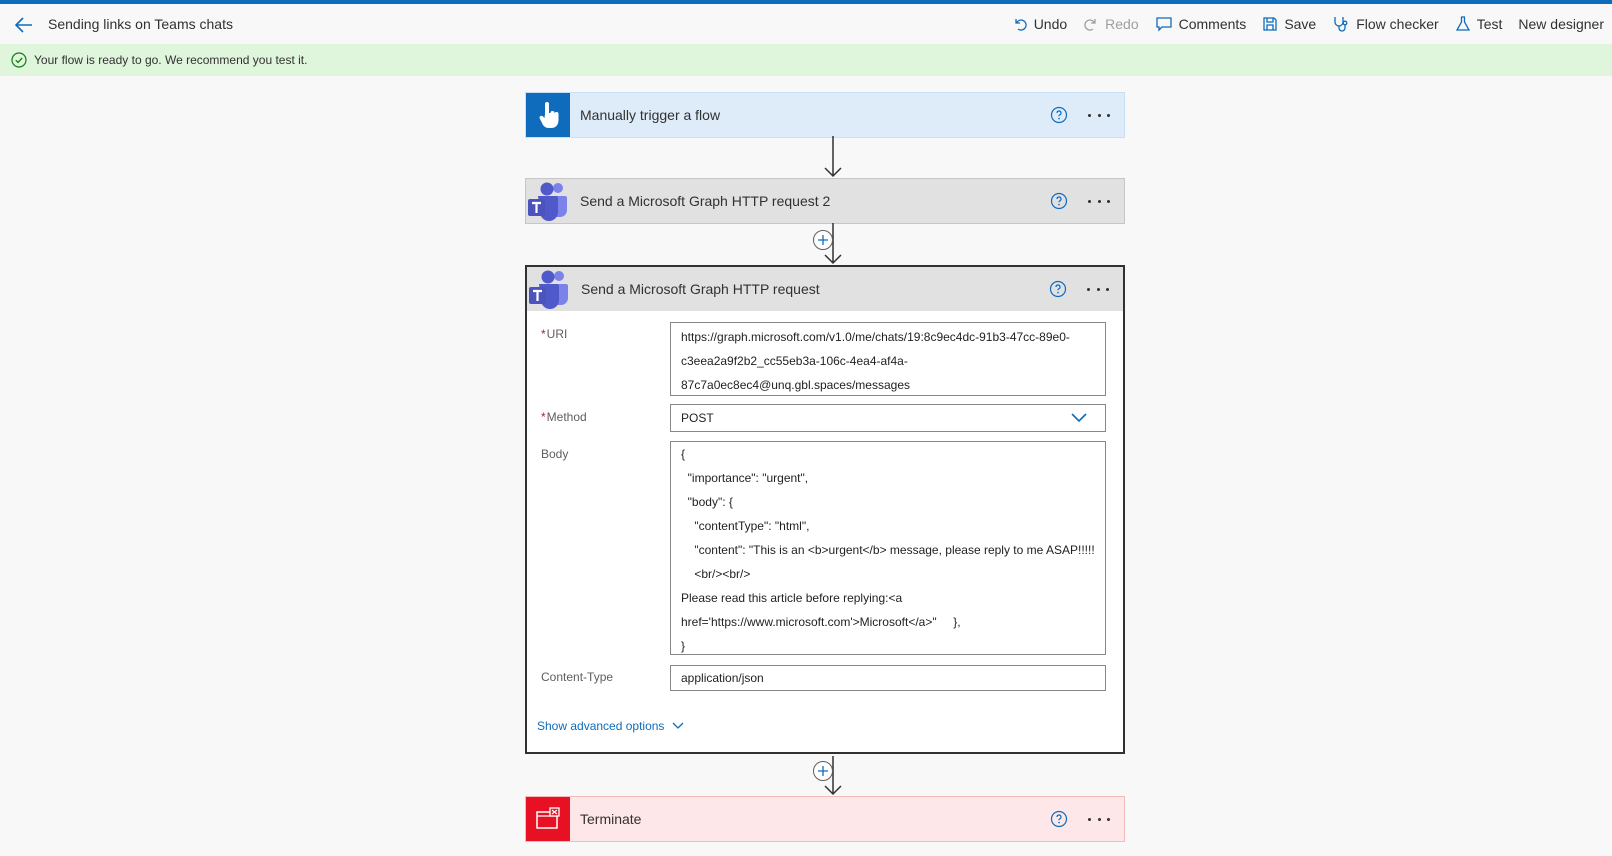 This screenshot has height=856, width=1612. I want to click on save-label: Save, so click(1300, 24).